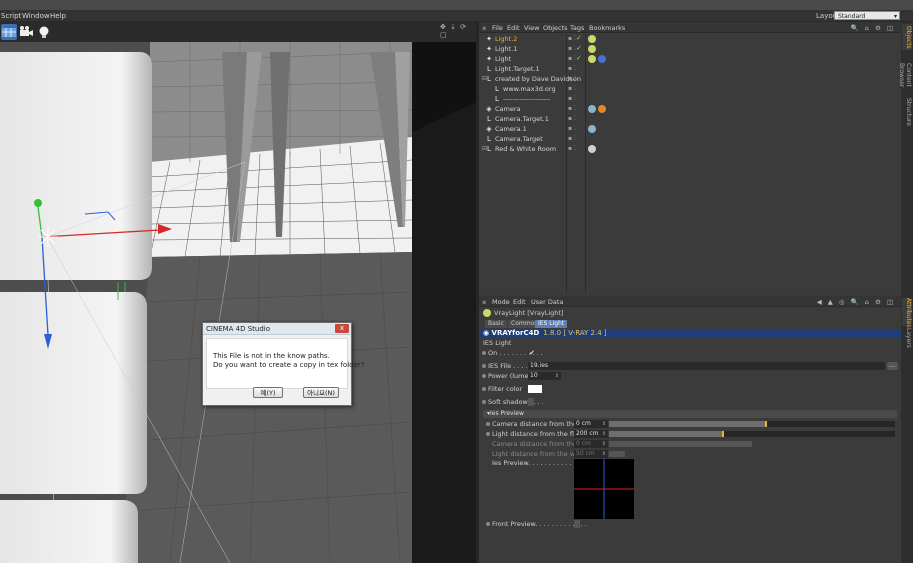 The width and height of the screenshot is (913, 563). What do you see at coordinates (690, 109) in the screenshot?
I see `object-row: ◈ Camera ▪ ⁚` at bounding box center [690, 109].